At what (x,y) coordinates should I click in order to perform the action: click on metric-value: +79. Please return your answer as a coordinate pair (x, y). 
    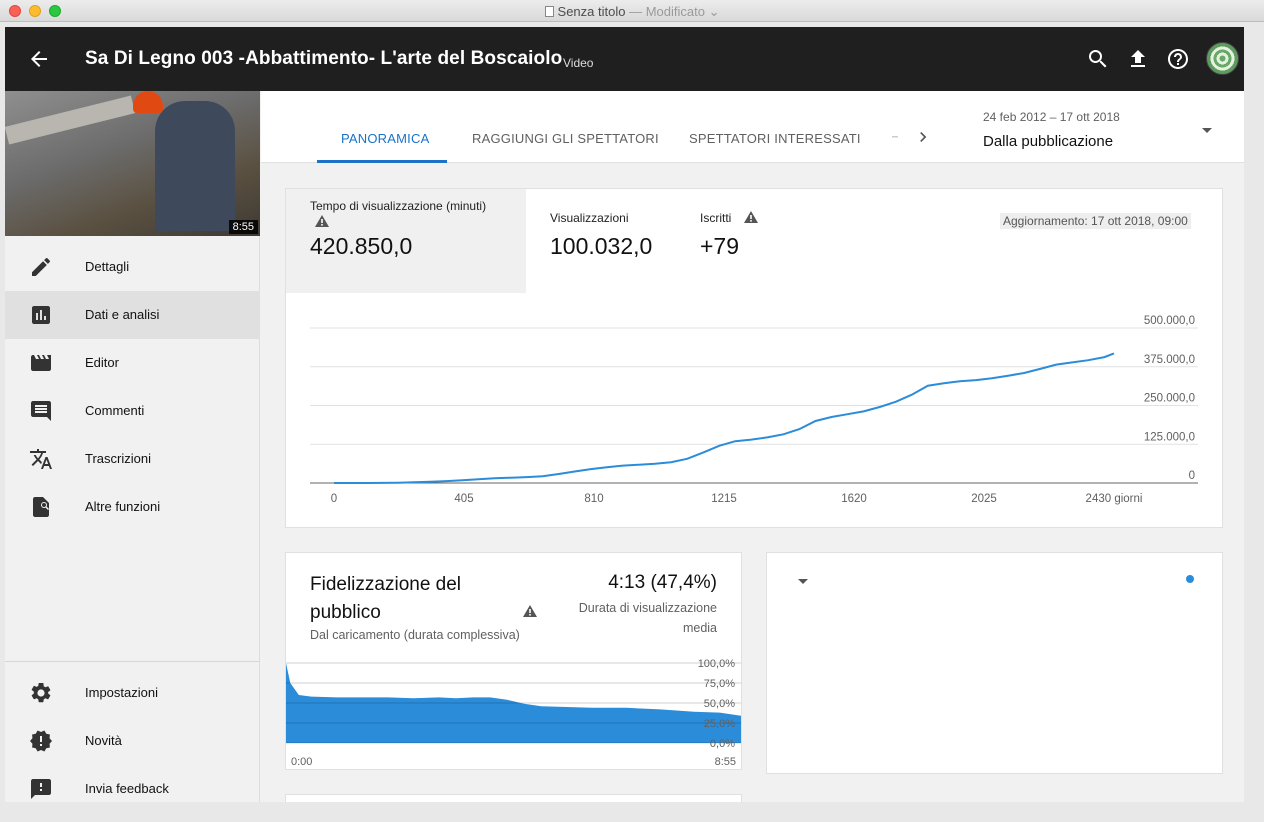
    Looking at the image, I should click on (720, 246).